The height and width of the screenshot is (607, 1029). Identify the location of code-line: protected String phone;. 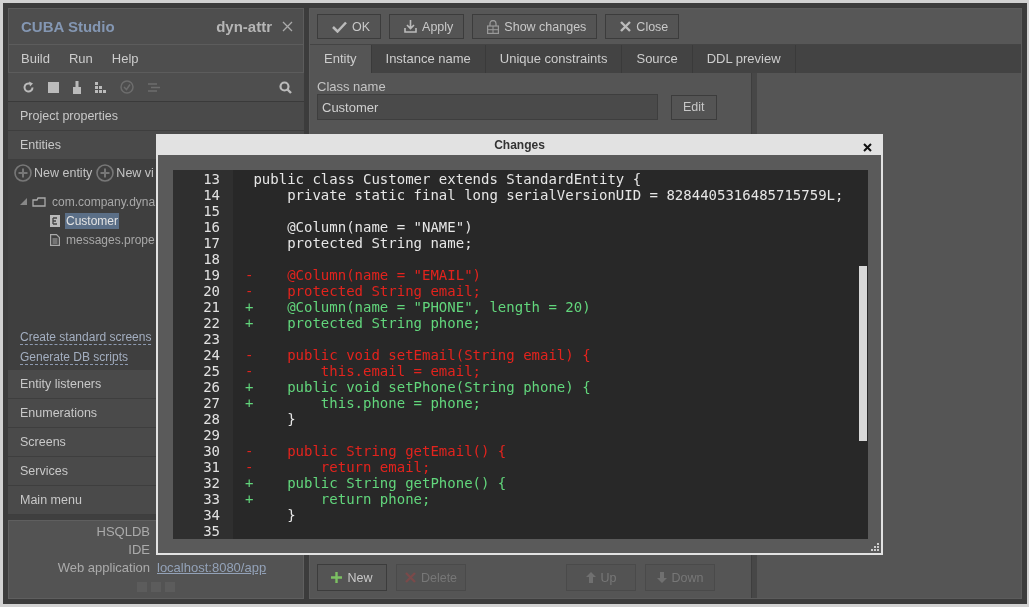
(383, 323).